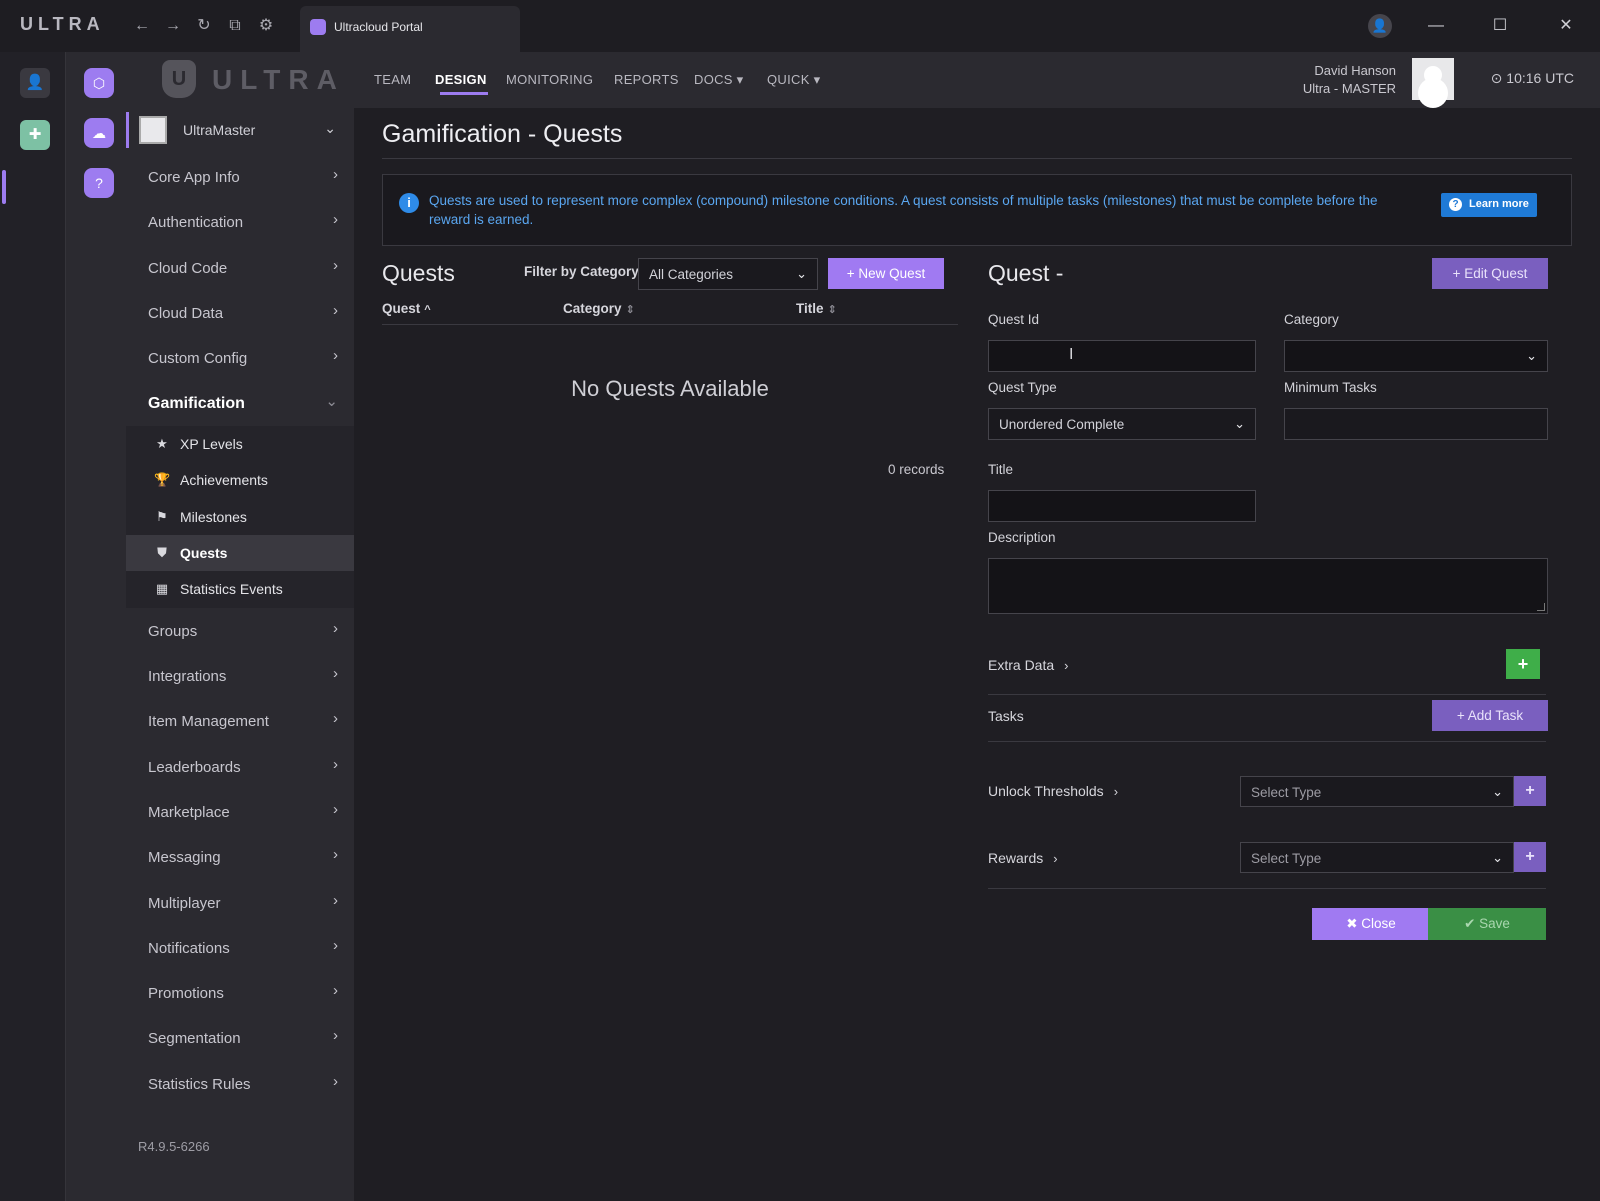 This screenshot has height=1201, width=1600. What do you see at coordinates (1487, 924) in the screenshot?
I see `save-button: ✔ Save` at bounding box center [1487, 924].